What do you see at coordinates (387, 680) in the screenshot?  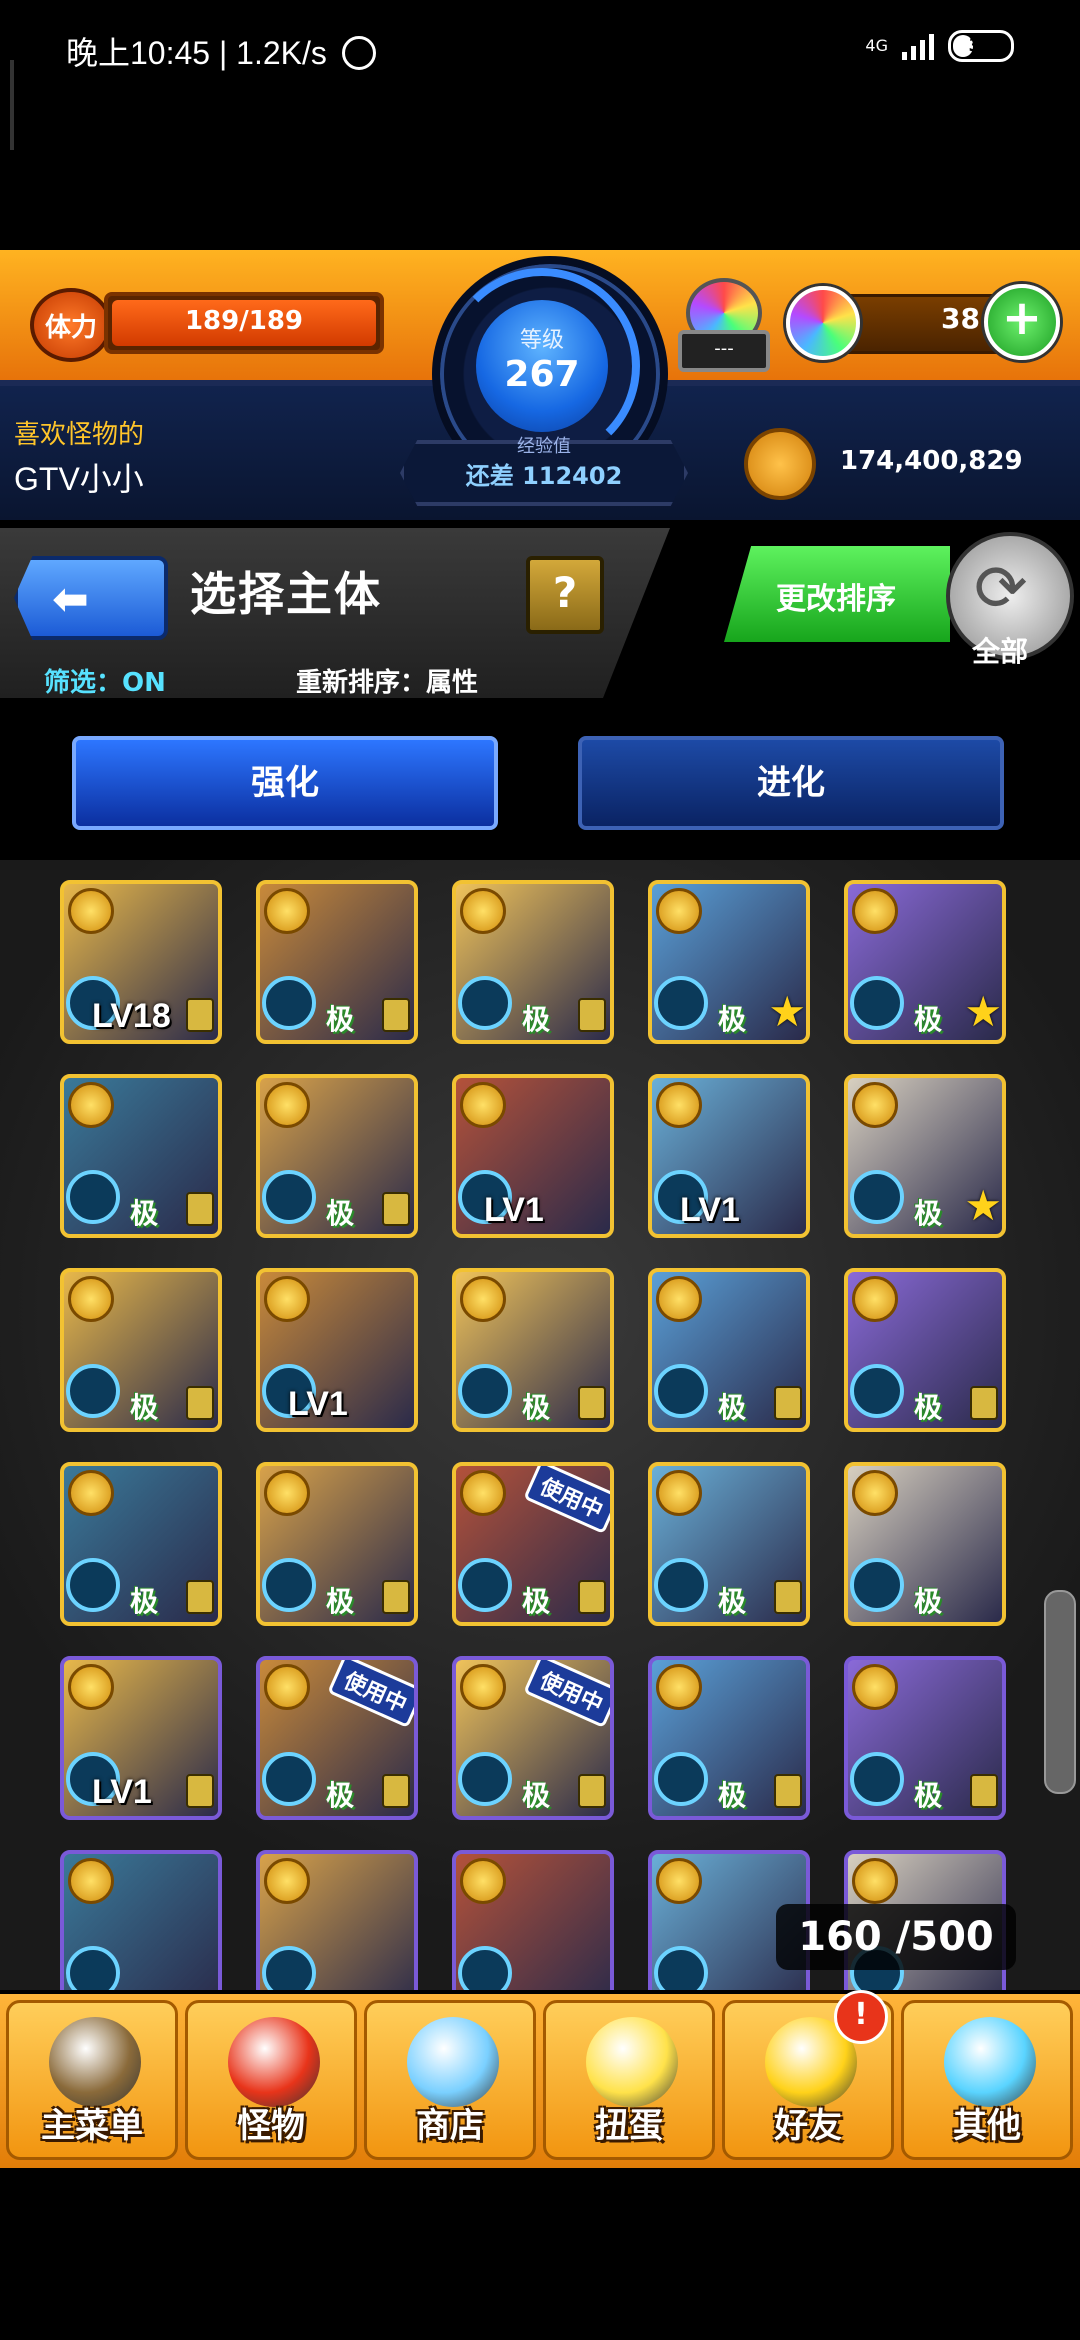 I see `resort-button: 重新排序：属性` at bounding box center [387, 680].